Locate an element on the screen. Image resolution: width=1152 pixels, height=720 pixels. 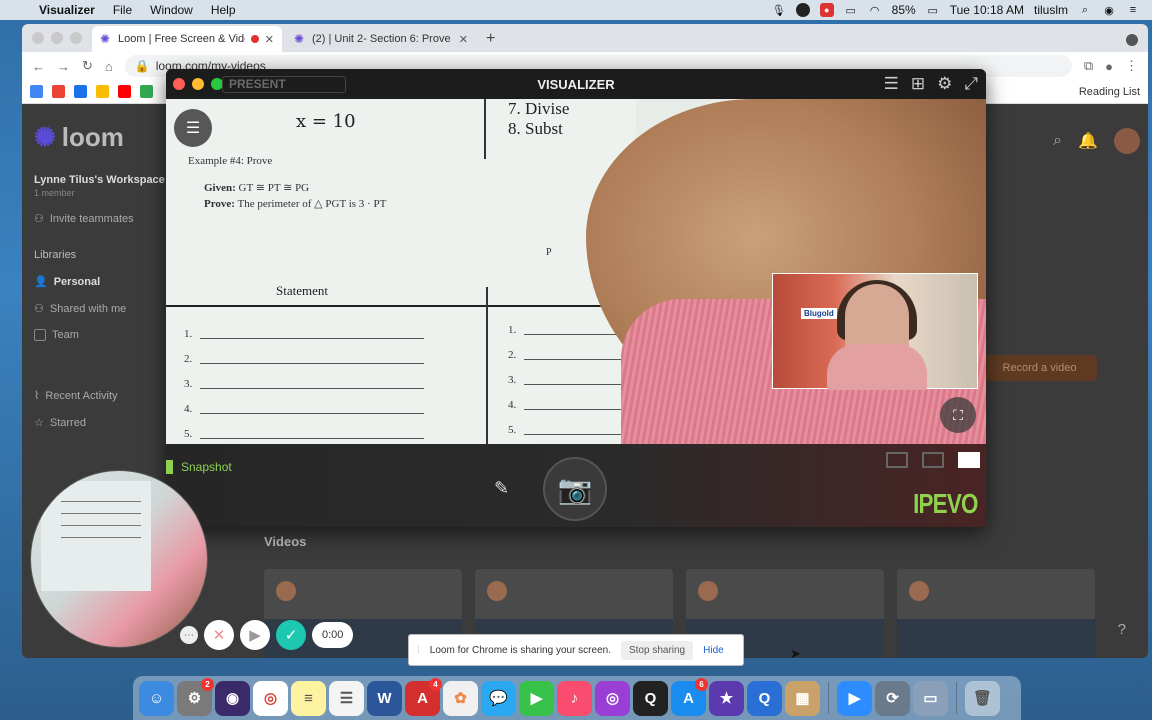
invite-teammates-link: ⚇ Invite teammates is located at coordinates (104, 219).